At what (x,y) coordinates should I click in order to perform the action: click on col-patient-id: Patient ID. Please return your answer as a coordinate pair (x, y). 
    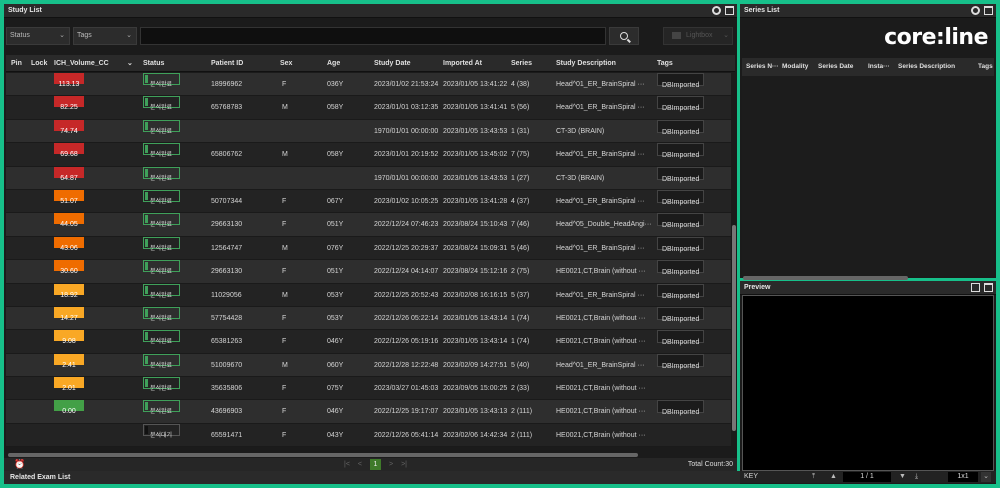
    Looking at the image, I should click on (227, 63).